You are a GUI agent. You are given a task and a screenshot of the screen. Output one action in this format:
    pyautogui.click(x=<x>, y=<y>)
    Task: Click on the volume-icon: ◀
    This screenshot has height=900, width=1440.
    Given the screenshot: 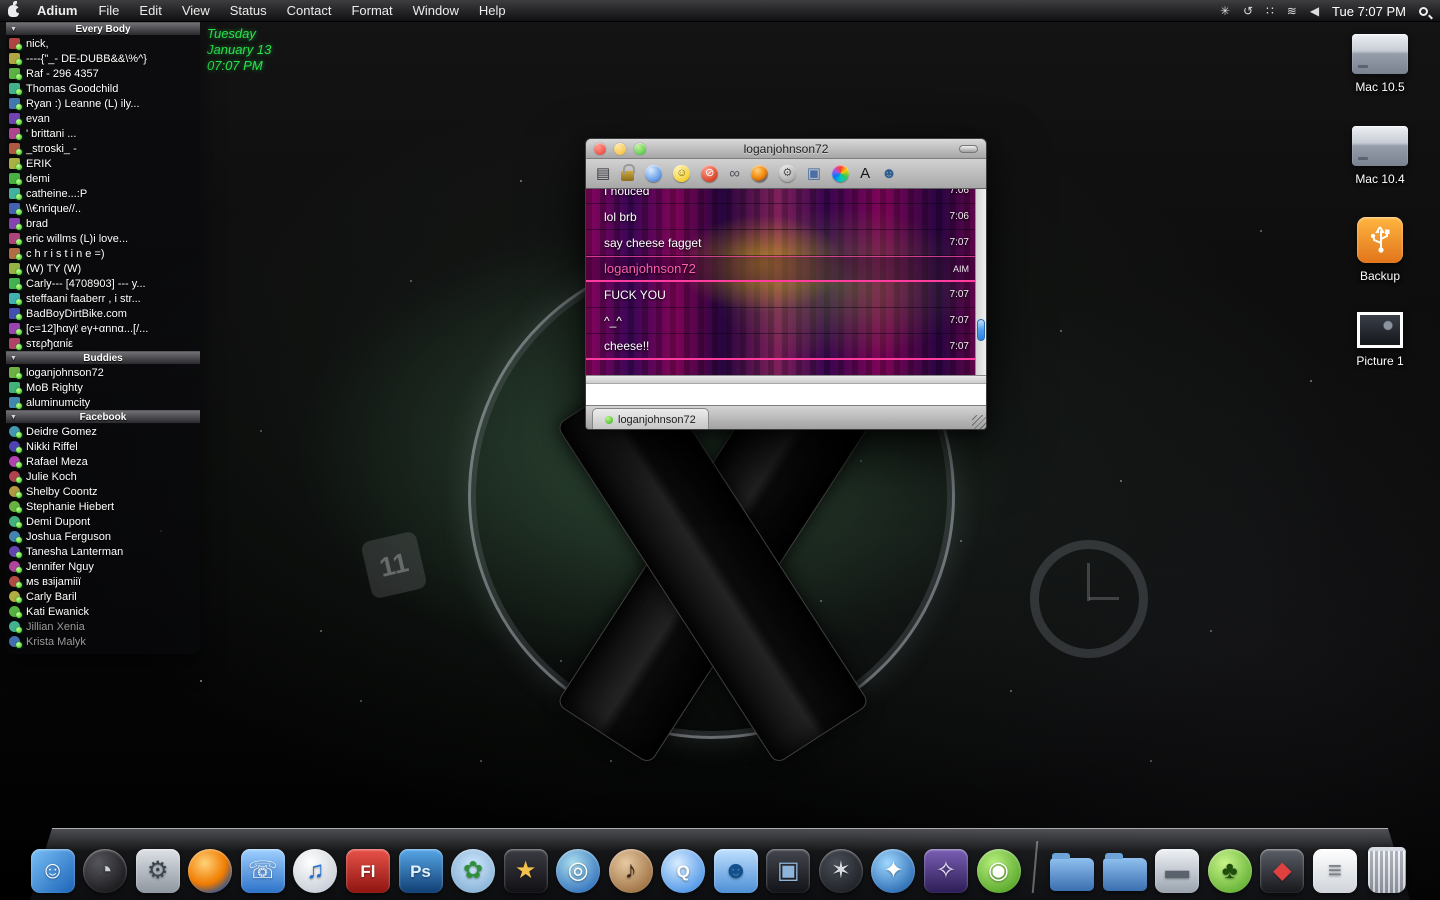 What is the action you would take?
    pyautogui.click(x=1314, y=11)
    